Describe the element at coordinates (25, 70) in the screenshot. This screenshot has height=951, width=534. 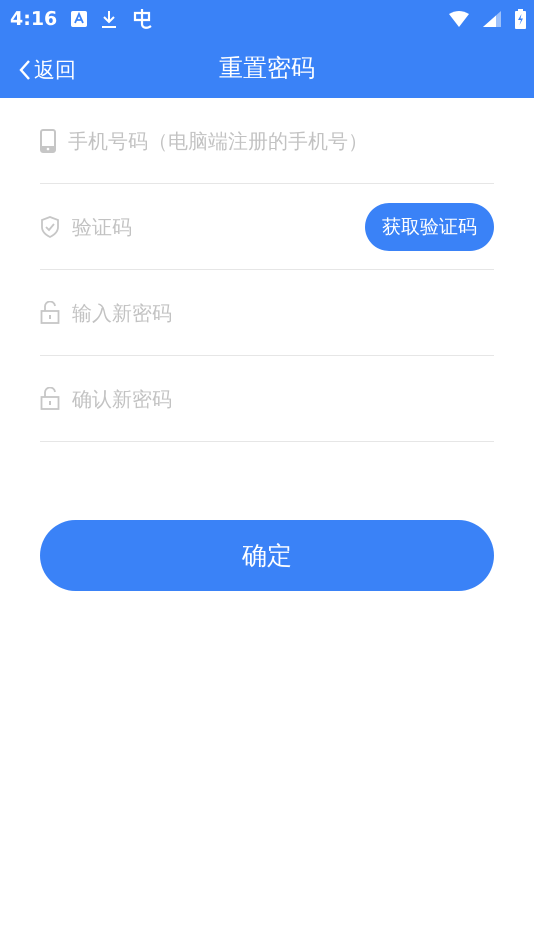
I see `chevron-left-icon` at that location.